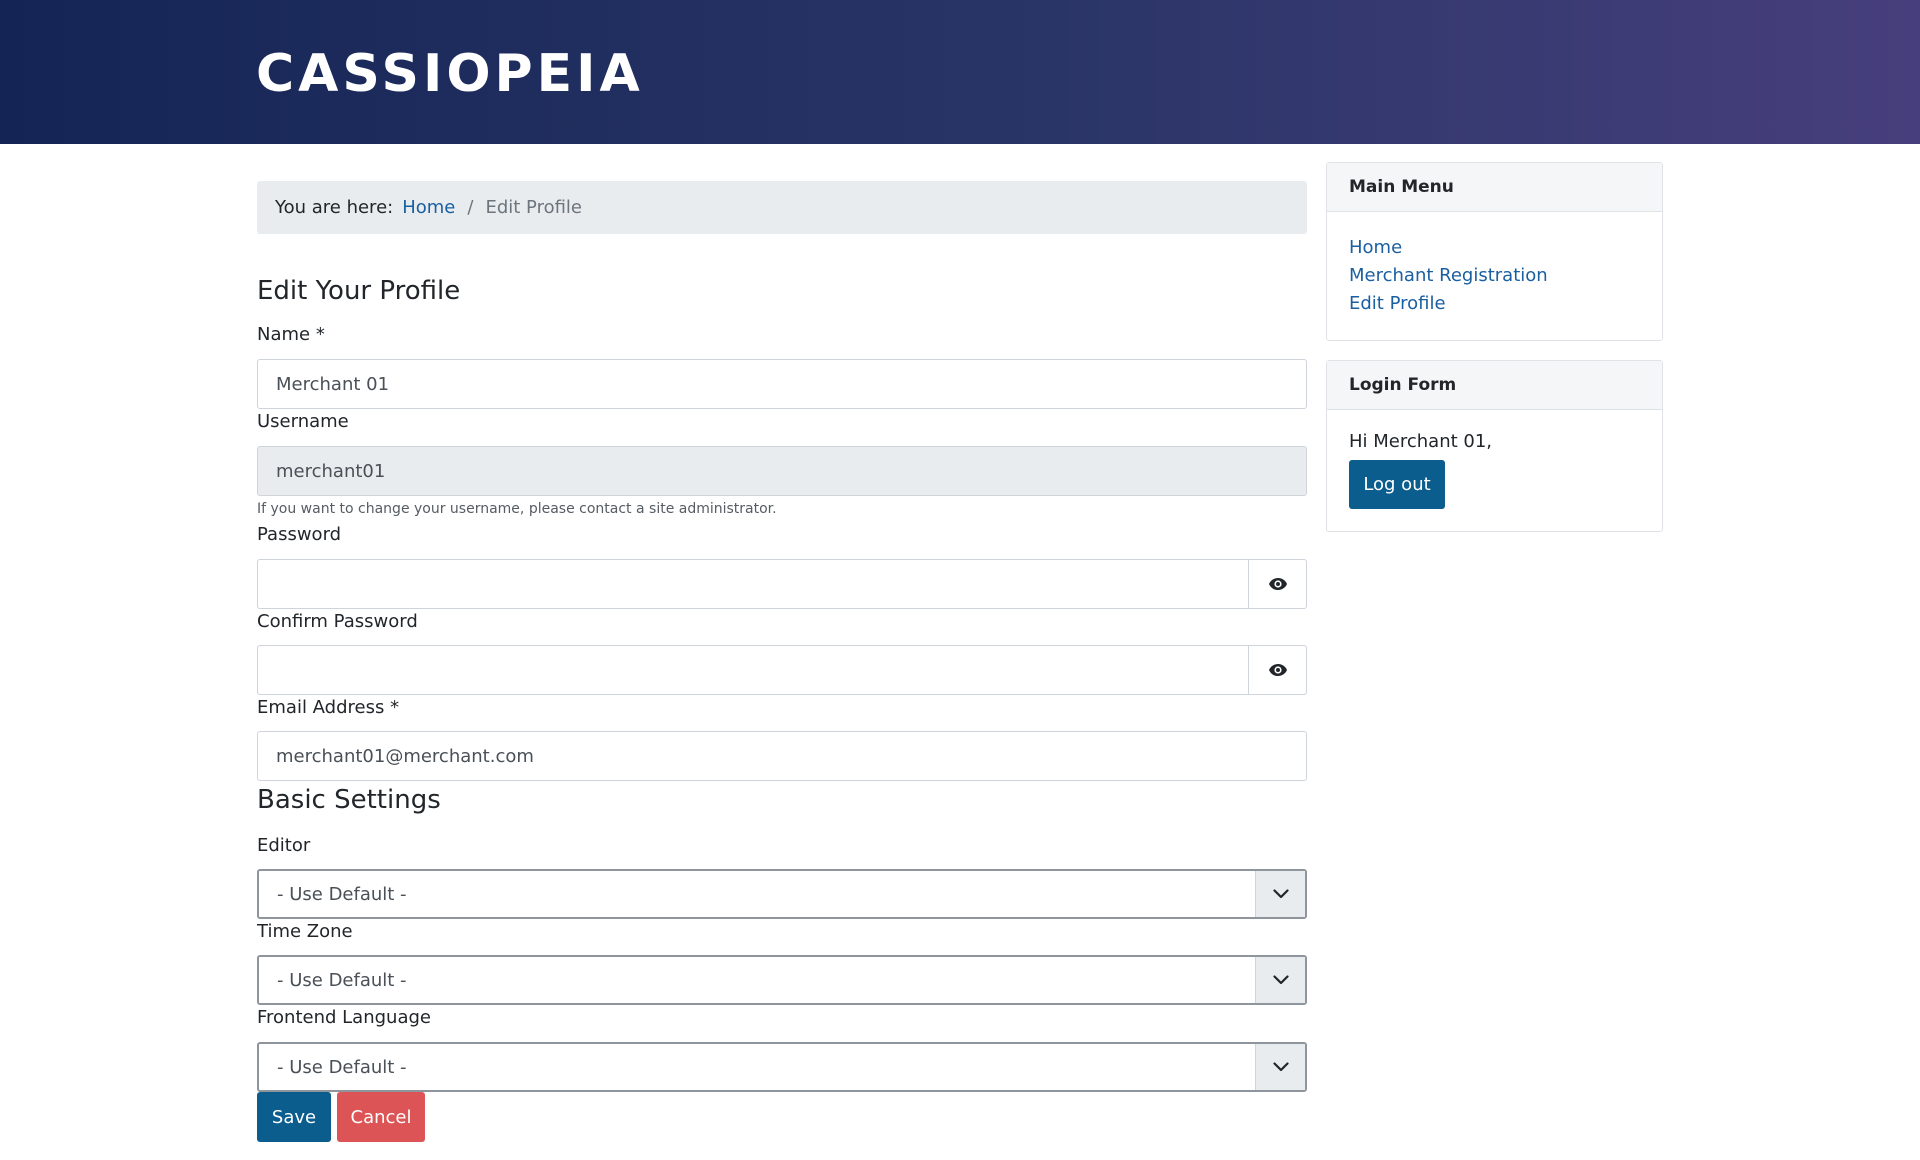  What do you see at coordinates (782, 894) in the screenshot?
I see `editor-select: - Use Default -` at bounding box center [782, 894].